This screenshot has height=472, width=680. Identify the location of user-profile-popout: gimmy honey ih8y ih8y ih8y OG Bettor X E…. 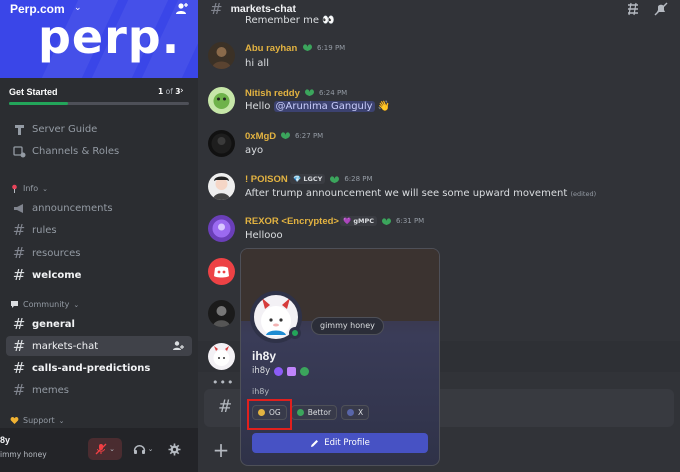
(340, 357).